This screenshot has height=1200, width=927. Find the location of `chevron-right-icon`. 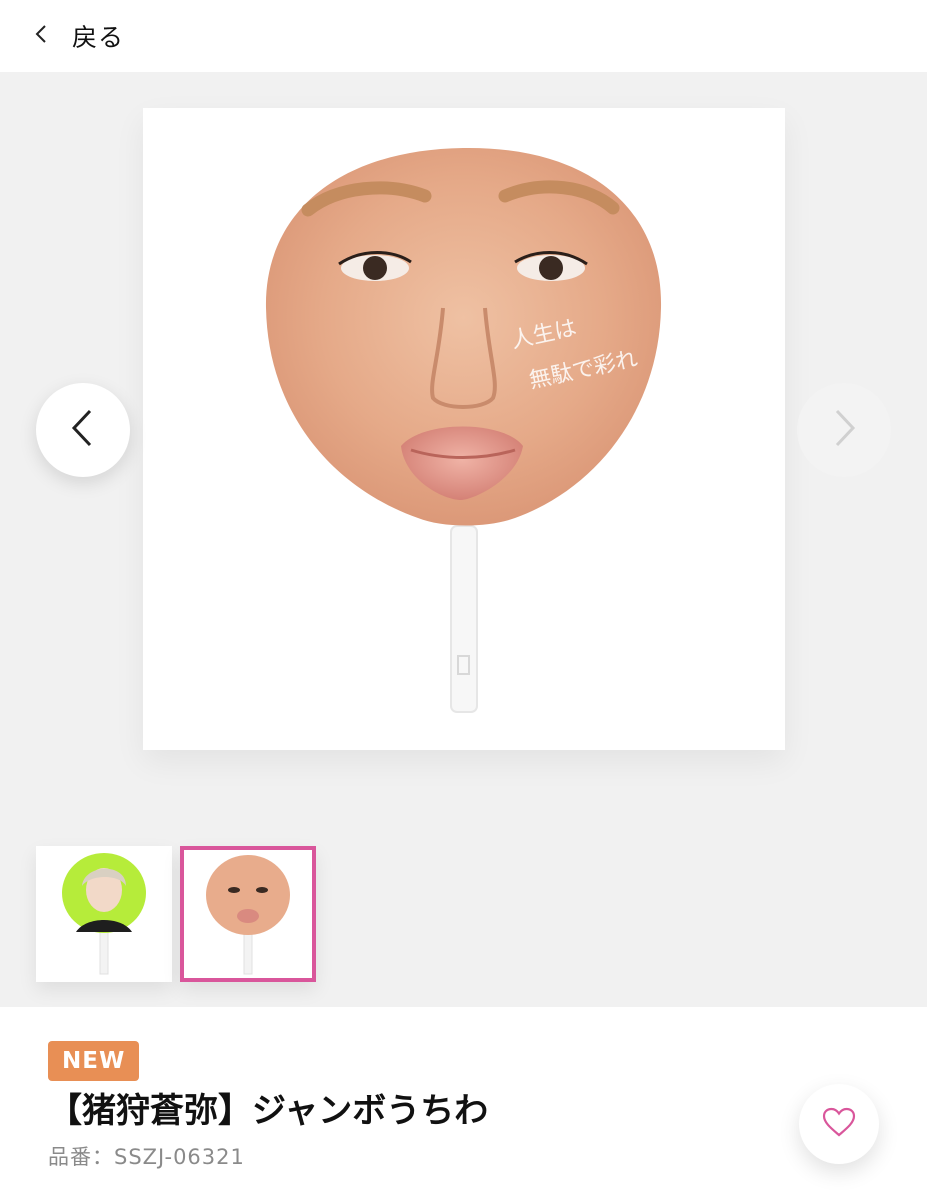

chevron-right-icon is located at coordinates (844, 430).